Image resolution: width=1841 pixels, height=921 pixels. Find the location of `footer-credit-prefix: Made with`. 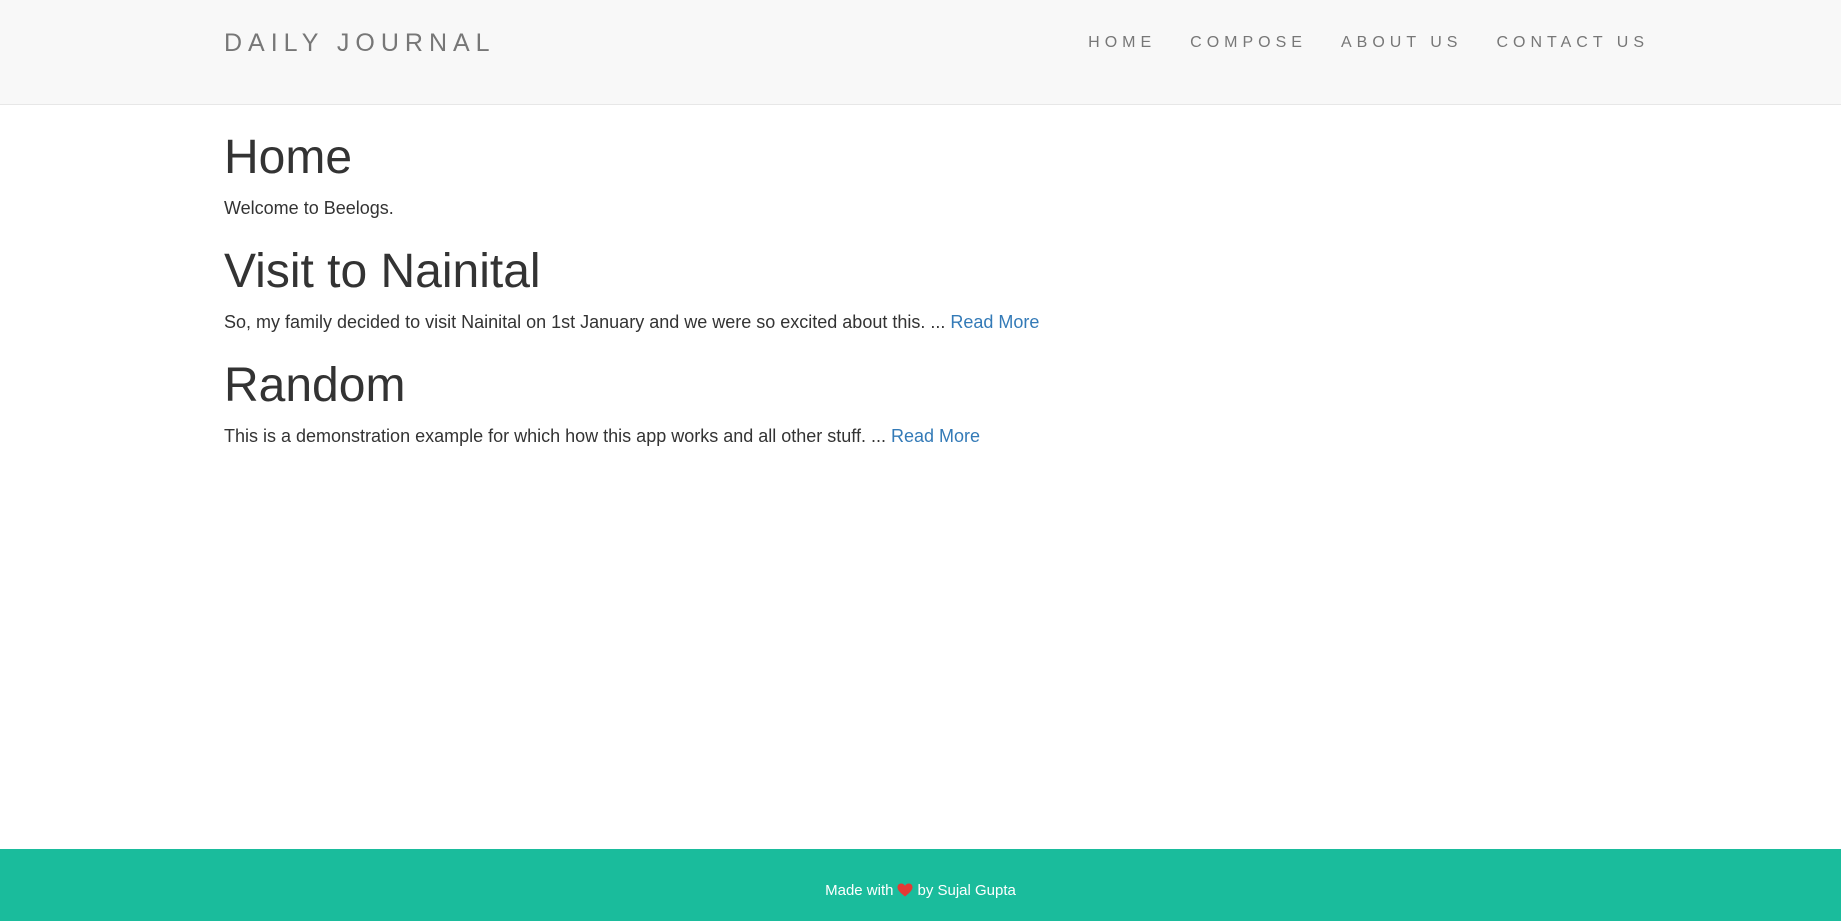

footer-credit-prefix: Made with is located at coordinates (859, 890).